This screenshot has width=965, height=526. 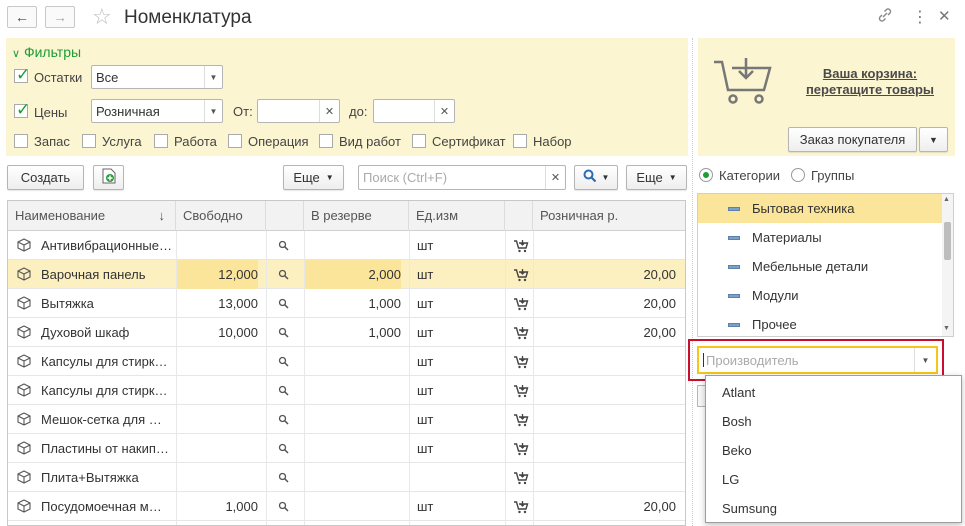 I want to click on scroll-down-icon: ▼, so click(x=946, y=328).